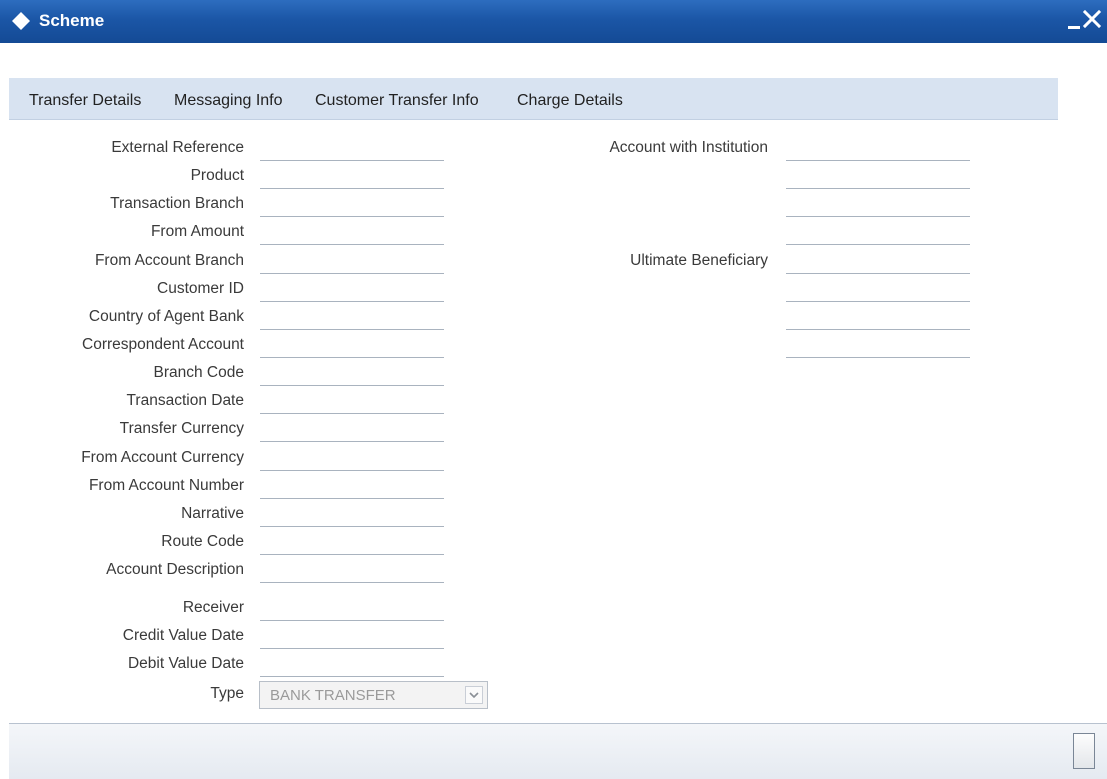  What do you see at coordinates (352, 292) in the screenshot?
I see `customer-id-field` at bounding box center [352, 292].